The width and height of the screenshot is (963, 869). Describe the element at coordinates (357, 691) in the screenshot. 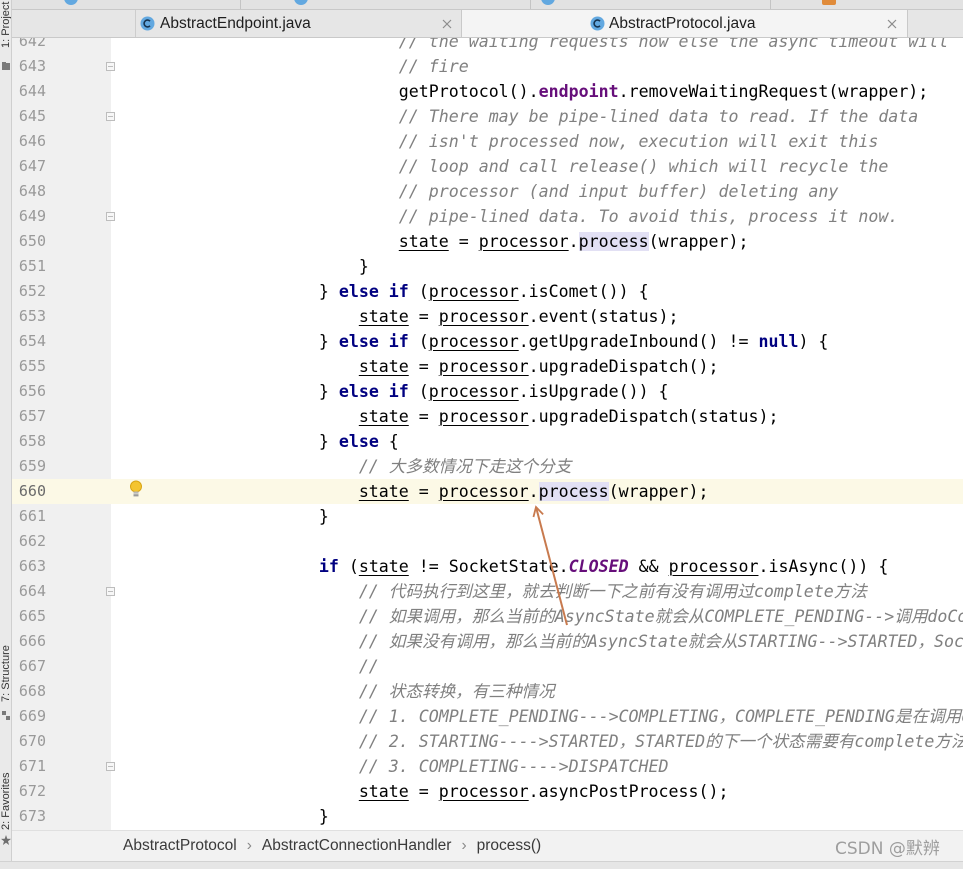

I see `code-text: // 状态转换，有三种情况` at that location.